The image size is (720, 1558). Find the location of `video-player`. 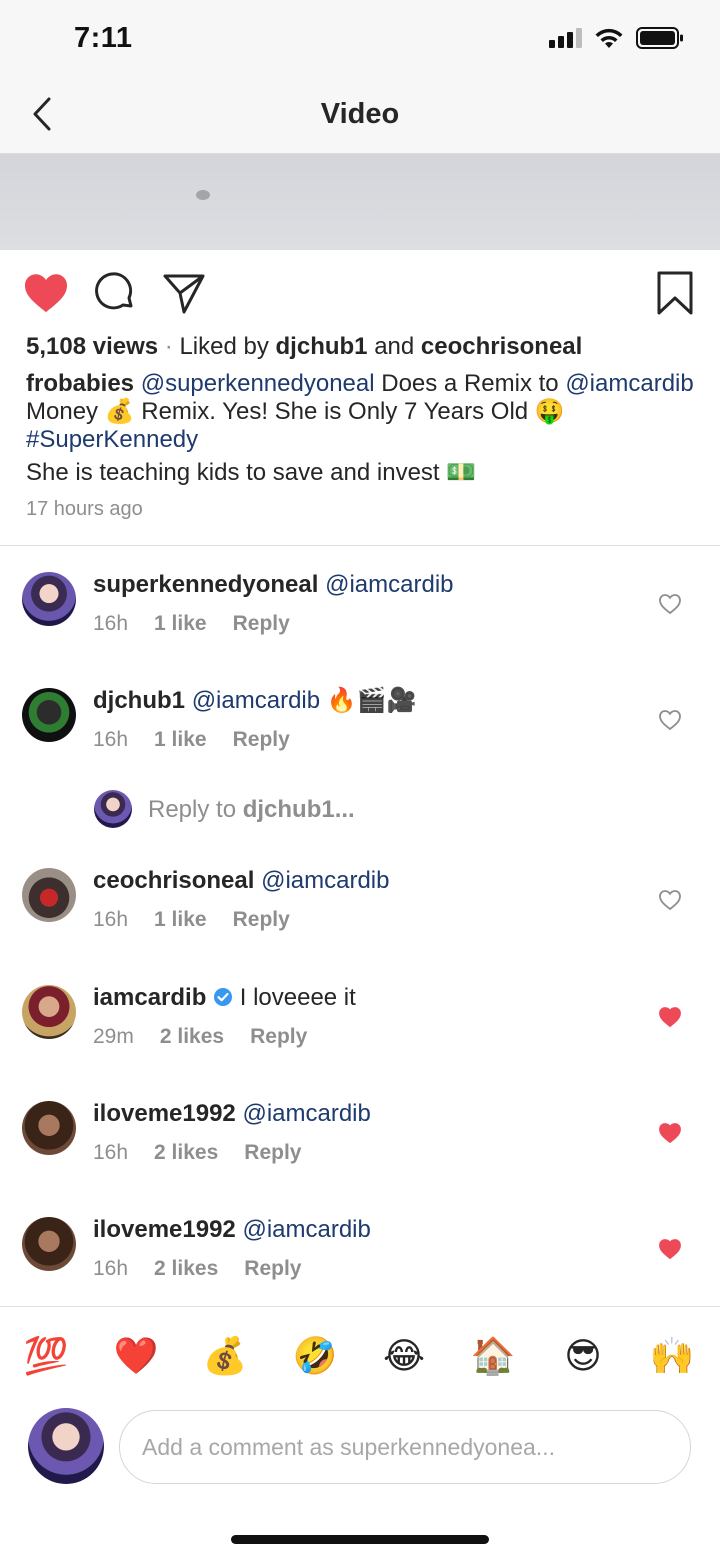

video-player is located at coordinates (360, 202).